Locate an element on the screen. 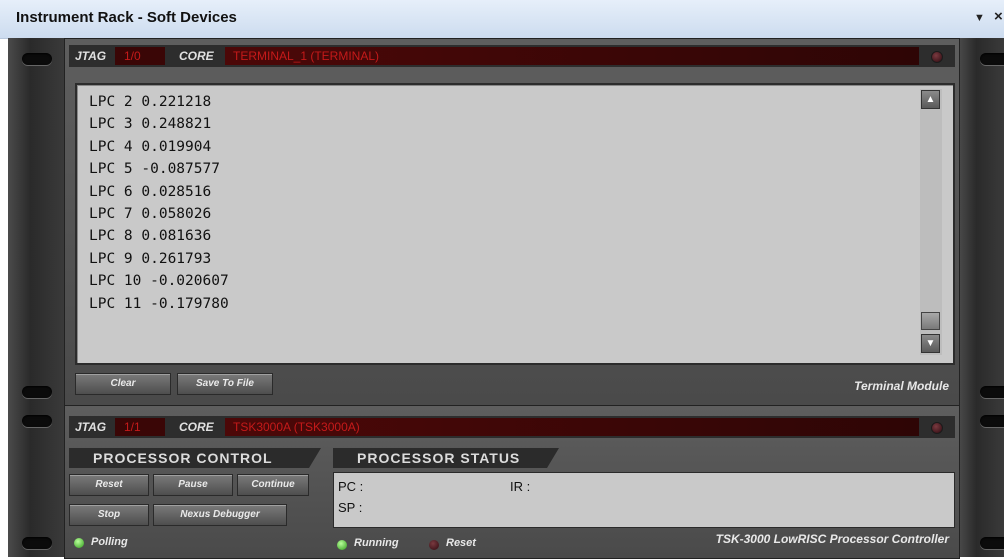 This screenshot has height=559, width=1004. terminal-line: LPC 4 0.019904 is located at coordinates (150, 146).